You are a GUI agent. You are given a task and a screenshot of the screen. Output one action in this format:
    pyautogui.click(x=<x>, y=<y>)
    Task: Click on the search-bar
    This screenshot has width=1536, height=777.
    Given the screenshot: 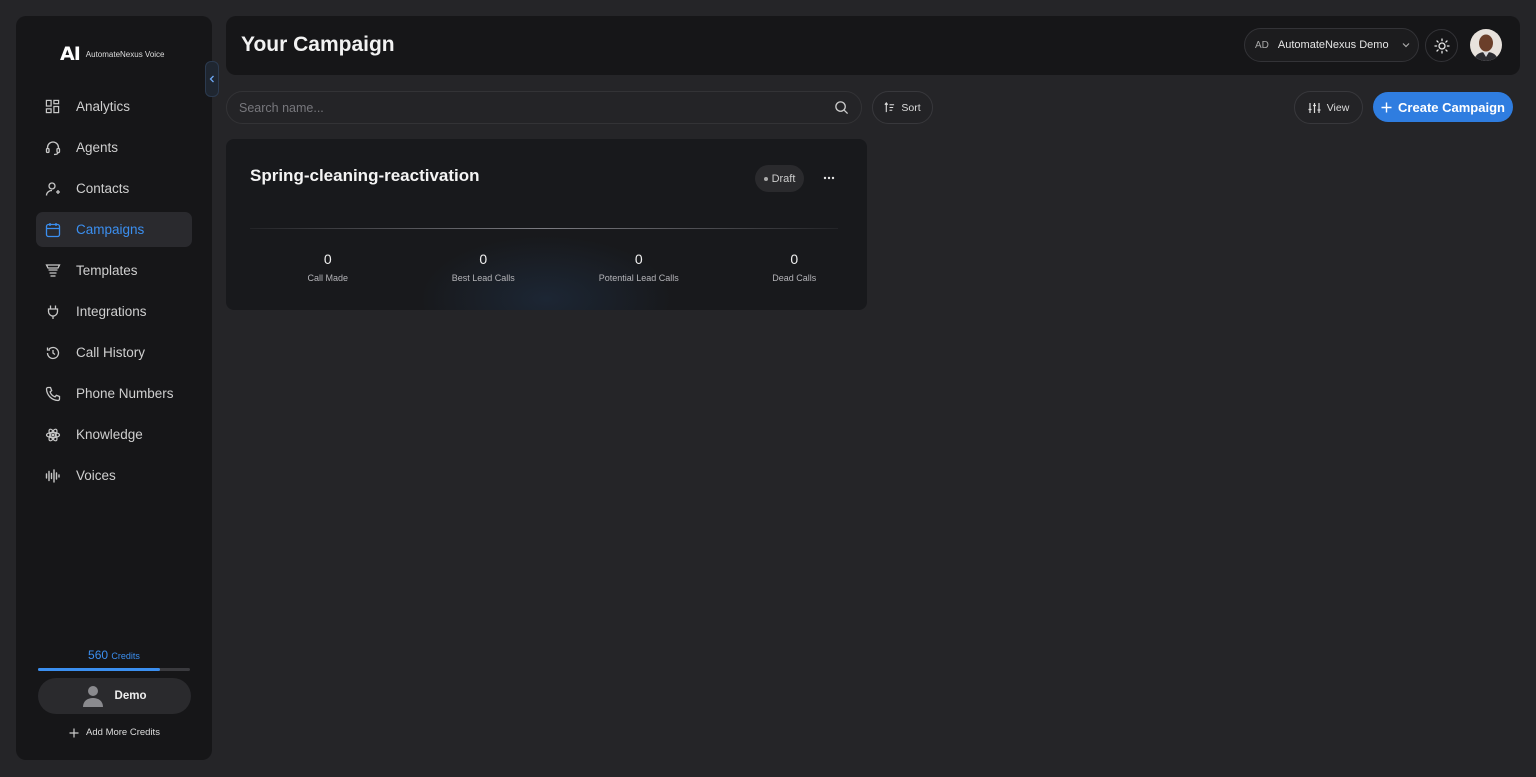 What is the action you would take?
    pyautogui.click(x=544, y=107)
    